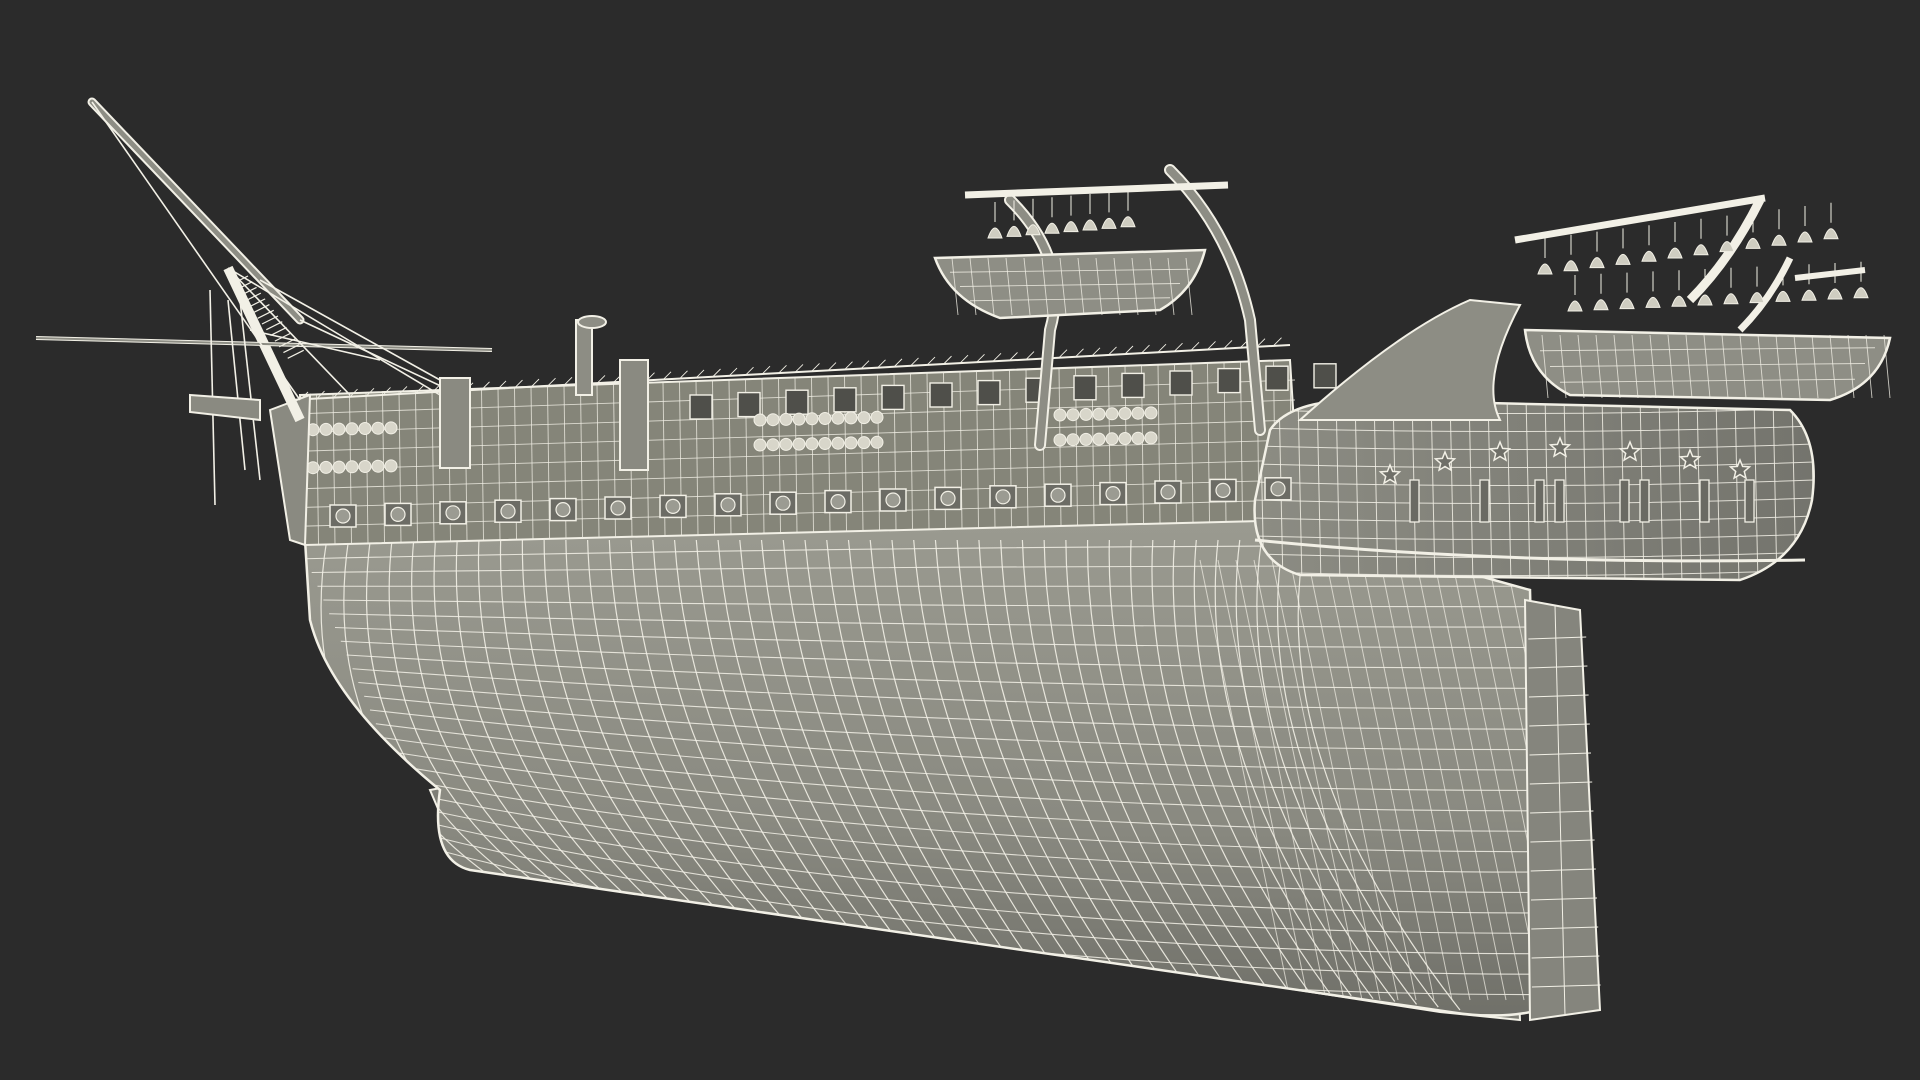  I want to click on bowsprit-core, so click(196, 211).